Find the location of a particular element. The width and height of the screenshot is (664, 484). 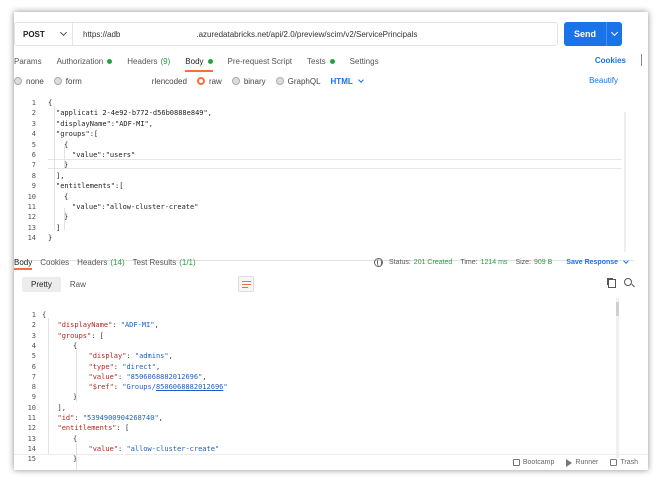

json-key: "id" is located at coordinates (66, 418).